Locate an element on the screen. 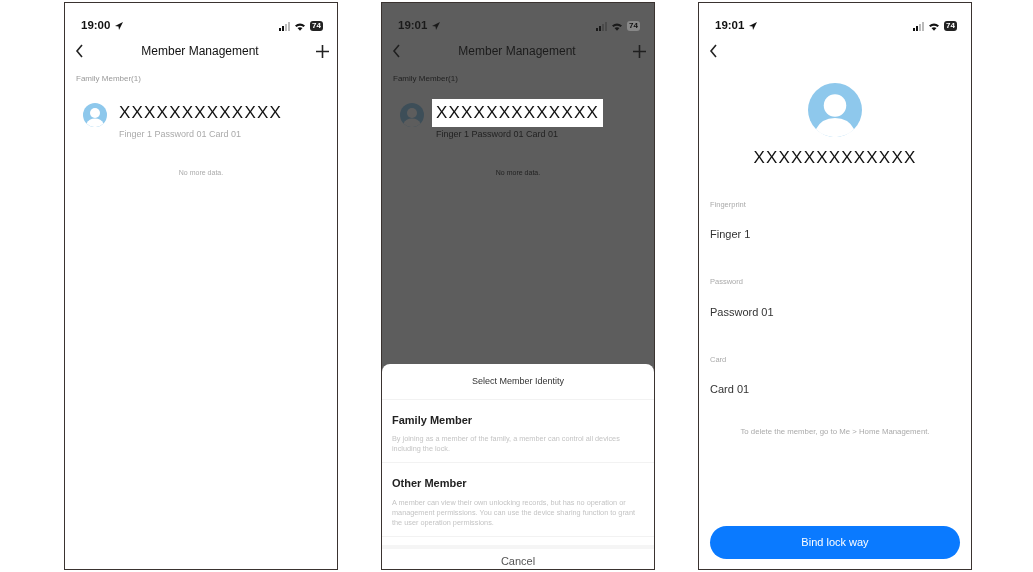 The image size is (1033, 572). add-button is located at coordinates (322, 51).